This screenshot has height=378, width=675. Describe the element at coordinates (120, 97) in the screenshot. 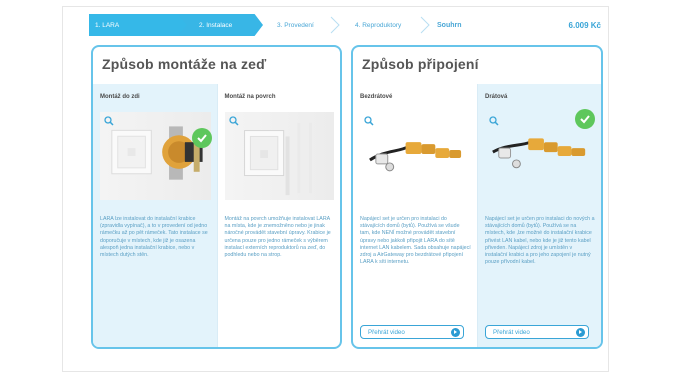

I see `option-title: Montáž do zdi` at that location.